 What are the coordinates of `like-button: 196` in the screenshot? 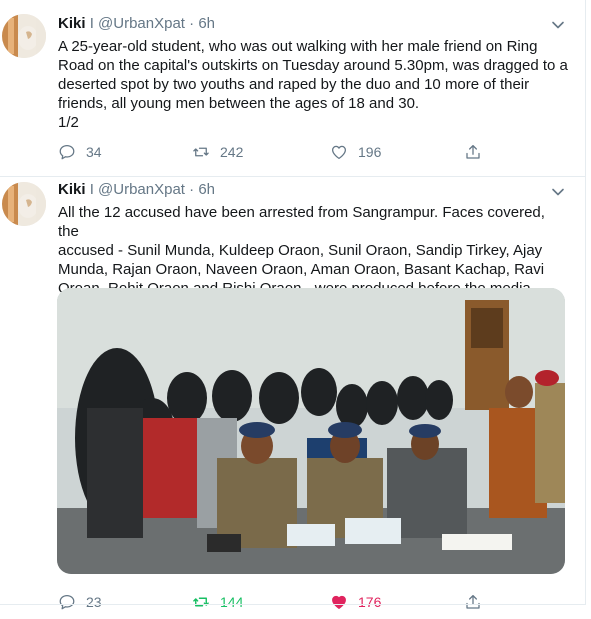 It's located at (355, 152).